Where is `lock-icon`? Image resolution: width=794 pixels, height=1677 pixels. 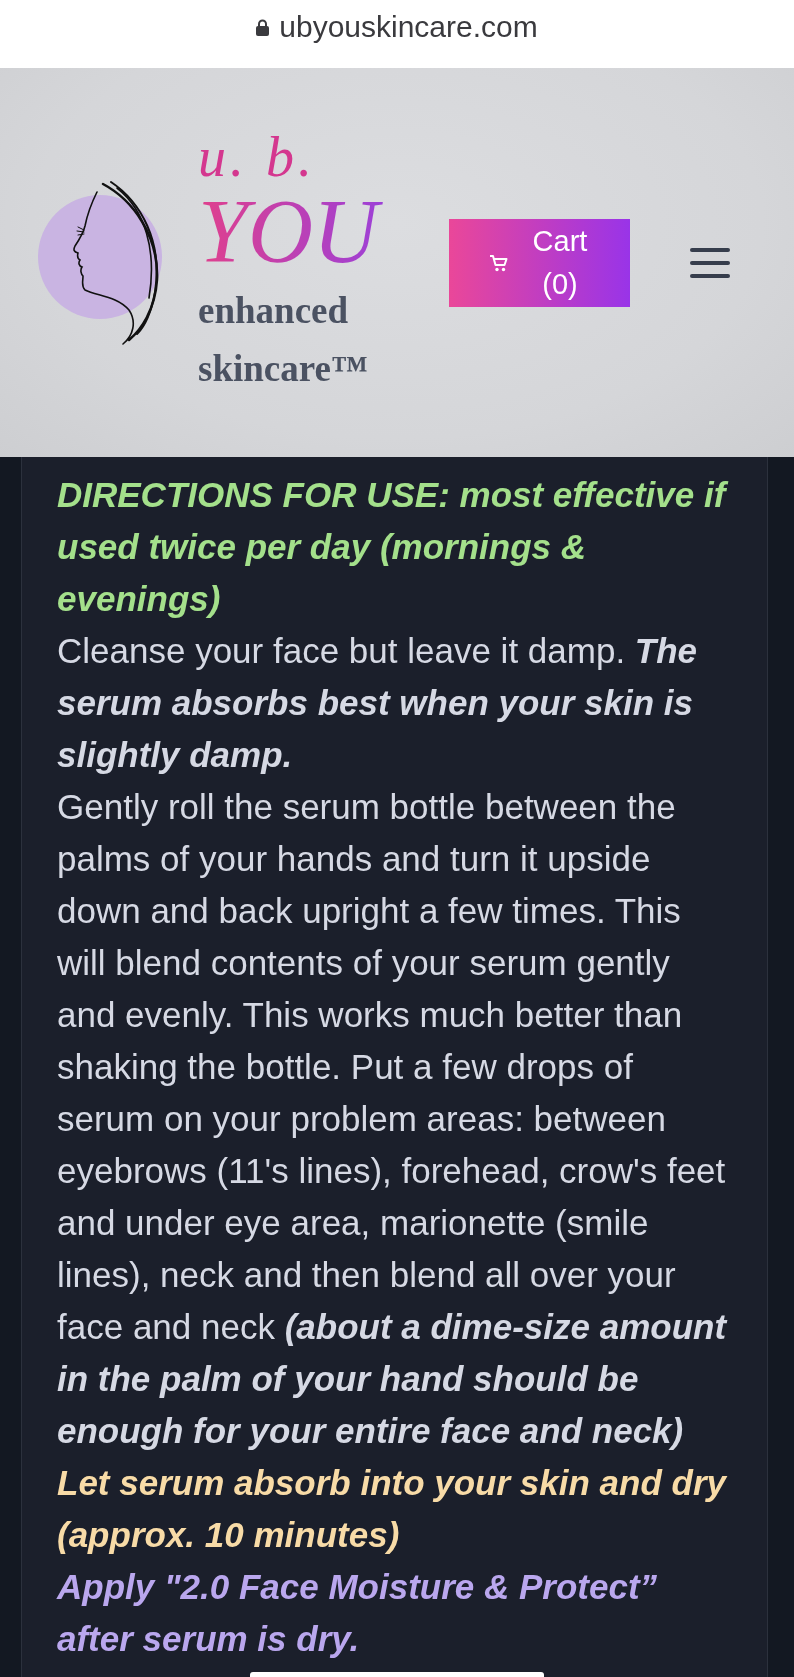
lock-icon is located at coordinates (263, 27).